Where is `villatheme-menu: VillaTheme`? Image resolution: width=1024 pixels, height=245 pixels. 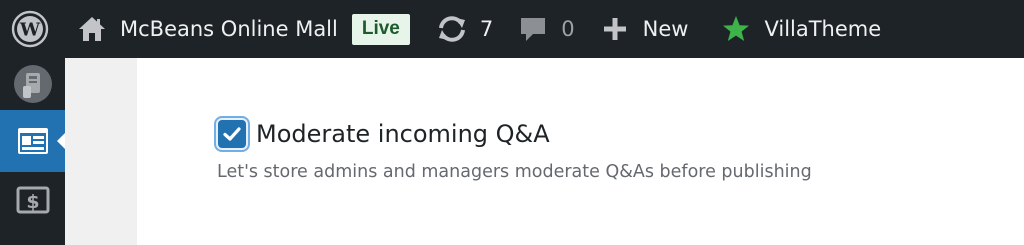 villatheme-menu: VillaTheme is located at coordinates (801, 29).